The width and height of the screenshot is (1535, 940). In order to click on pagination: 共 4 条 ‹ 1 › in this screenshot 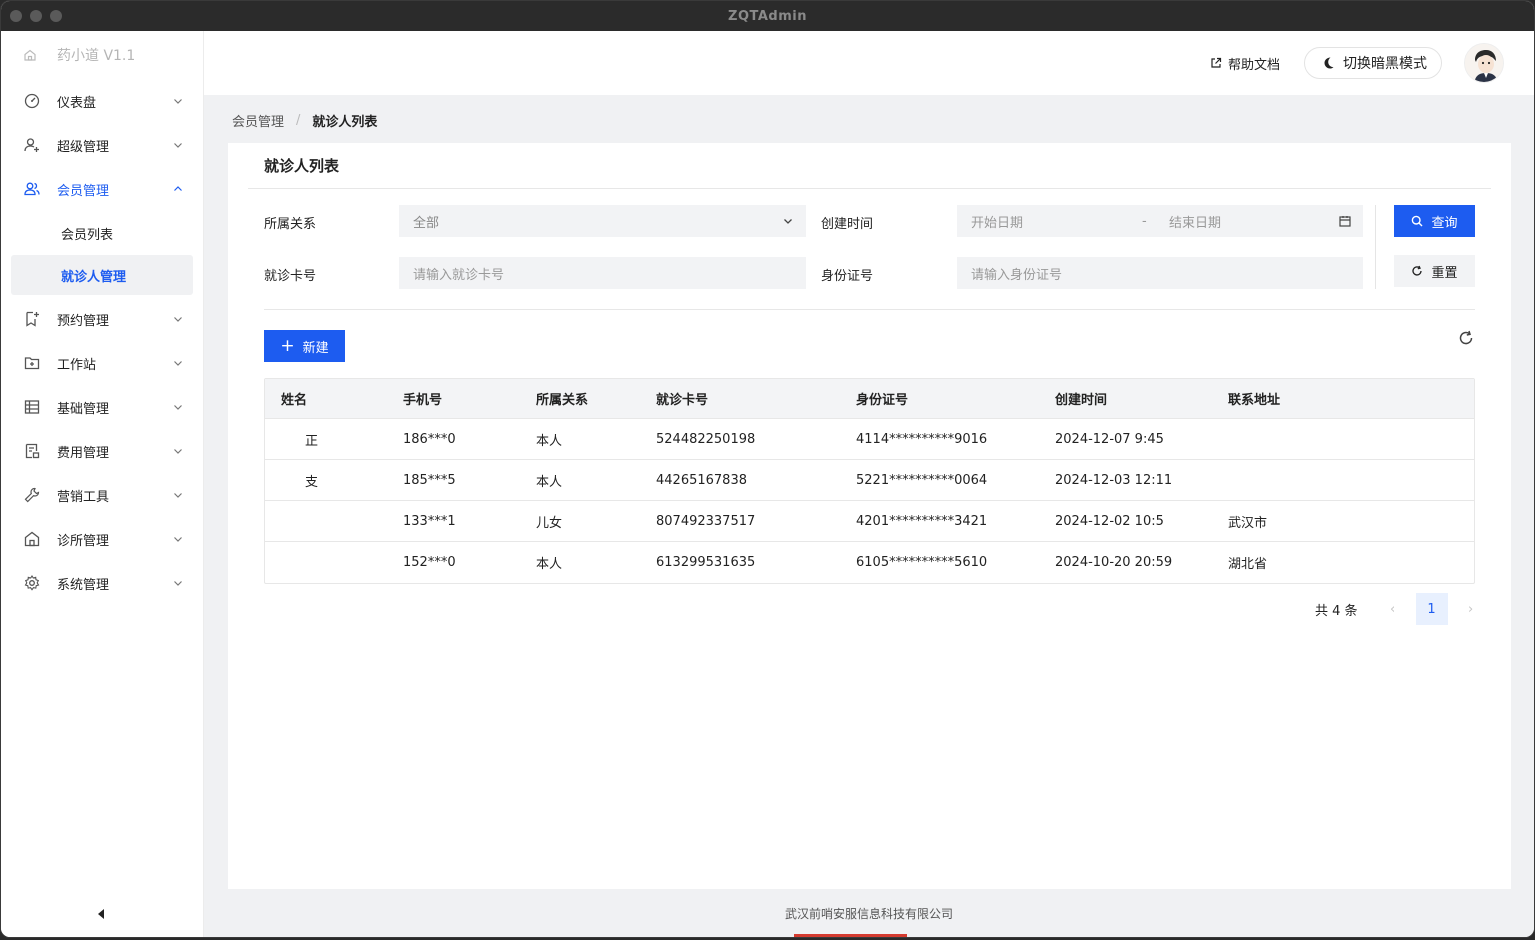, I will do `click(1400, 609)`.